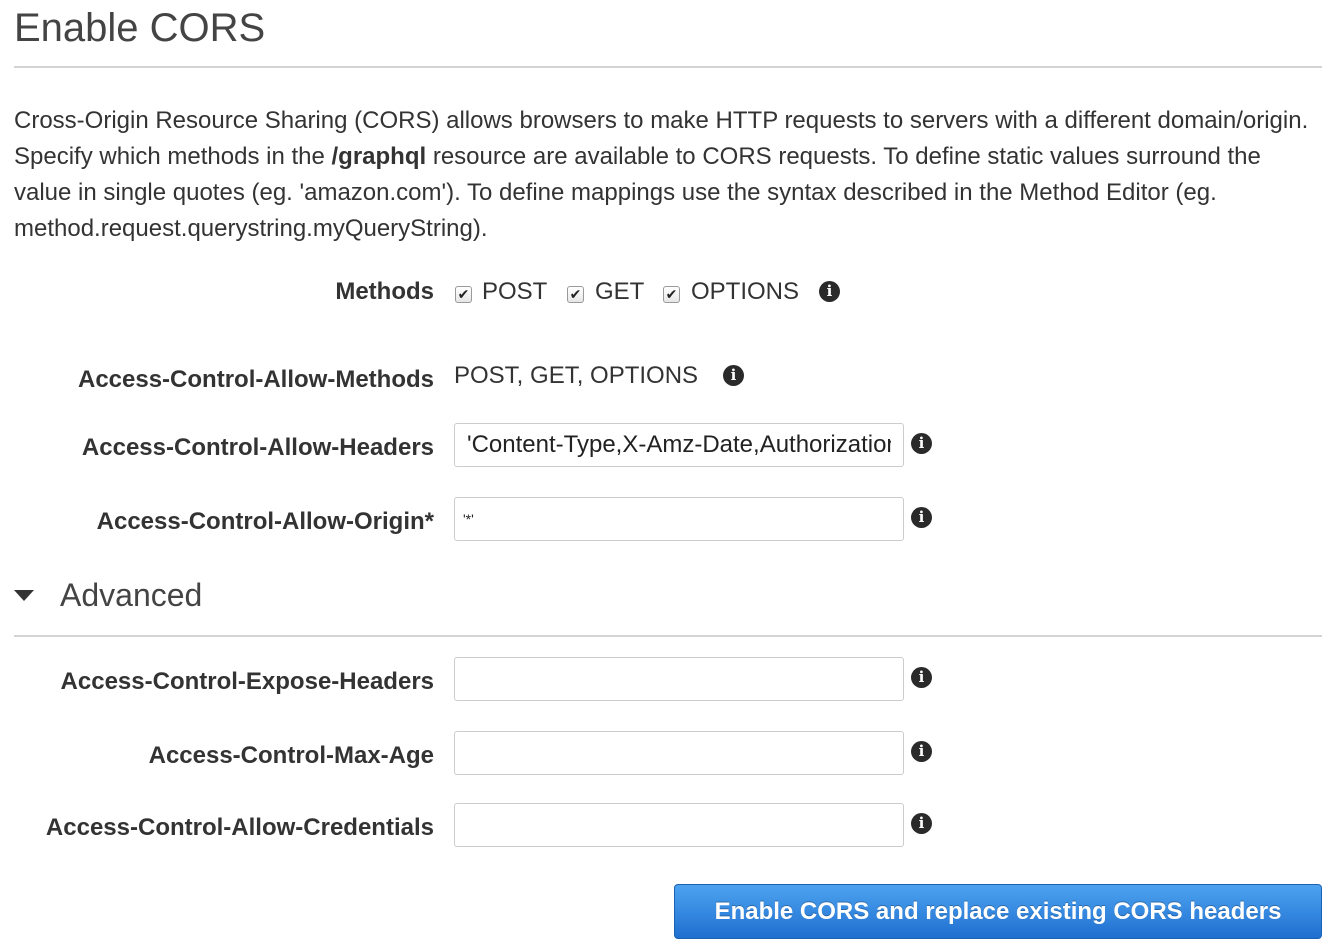 The image size is (1336, 946). I want to click on title-divider, so click(668, 67).